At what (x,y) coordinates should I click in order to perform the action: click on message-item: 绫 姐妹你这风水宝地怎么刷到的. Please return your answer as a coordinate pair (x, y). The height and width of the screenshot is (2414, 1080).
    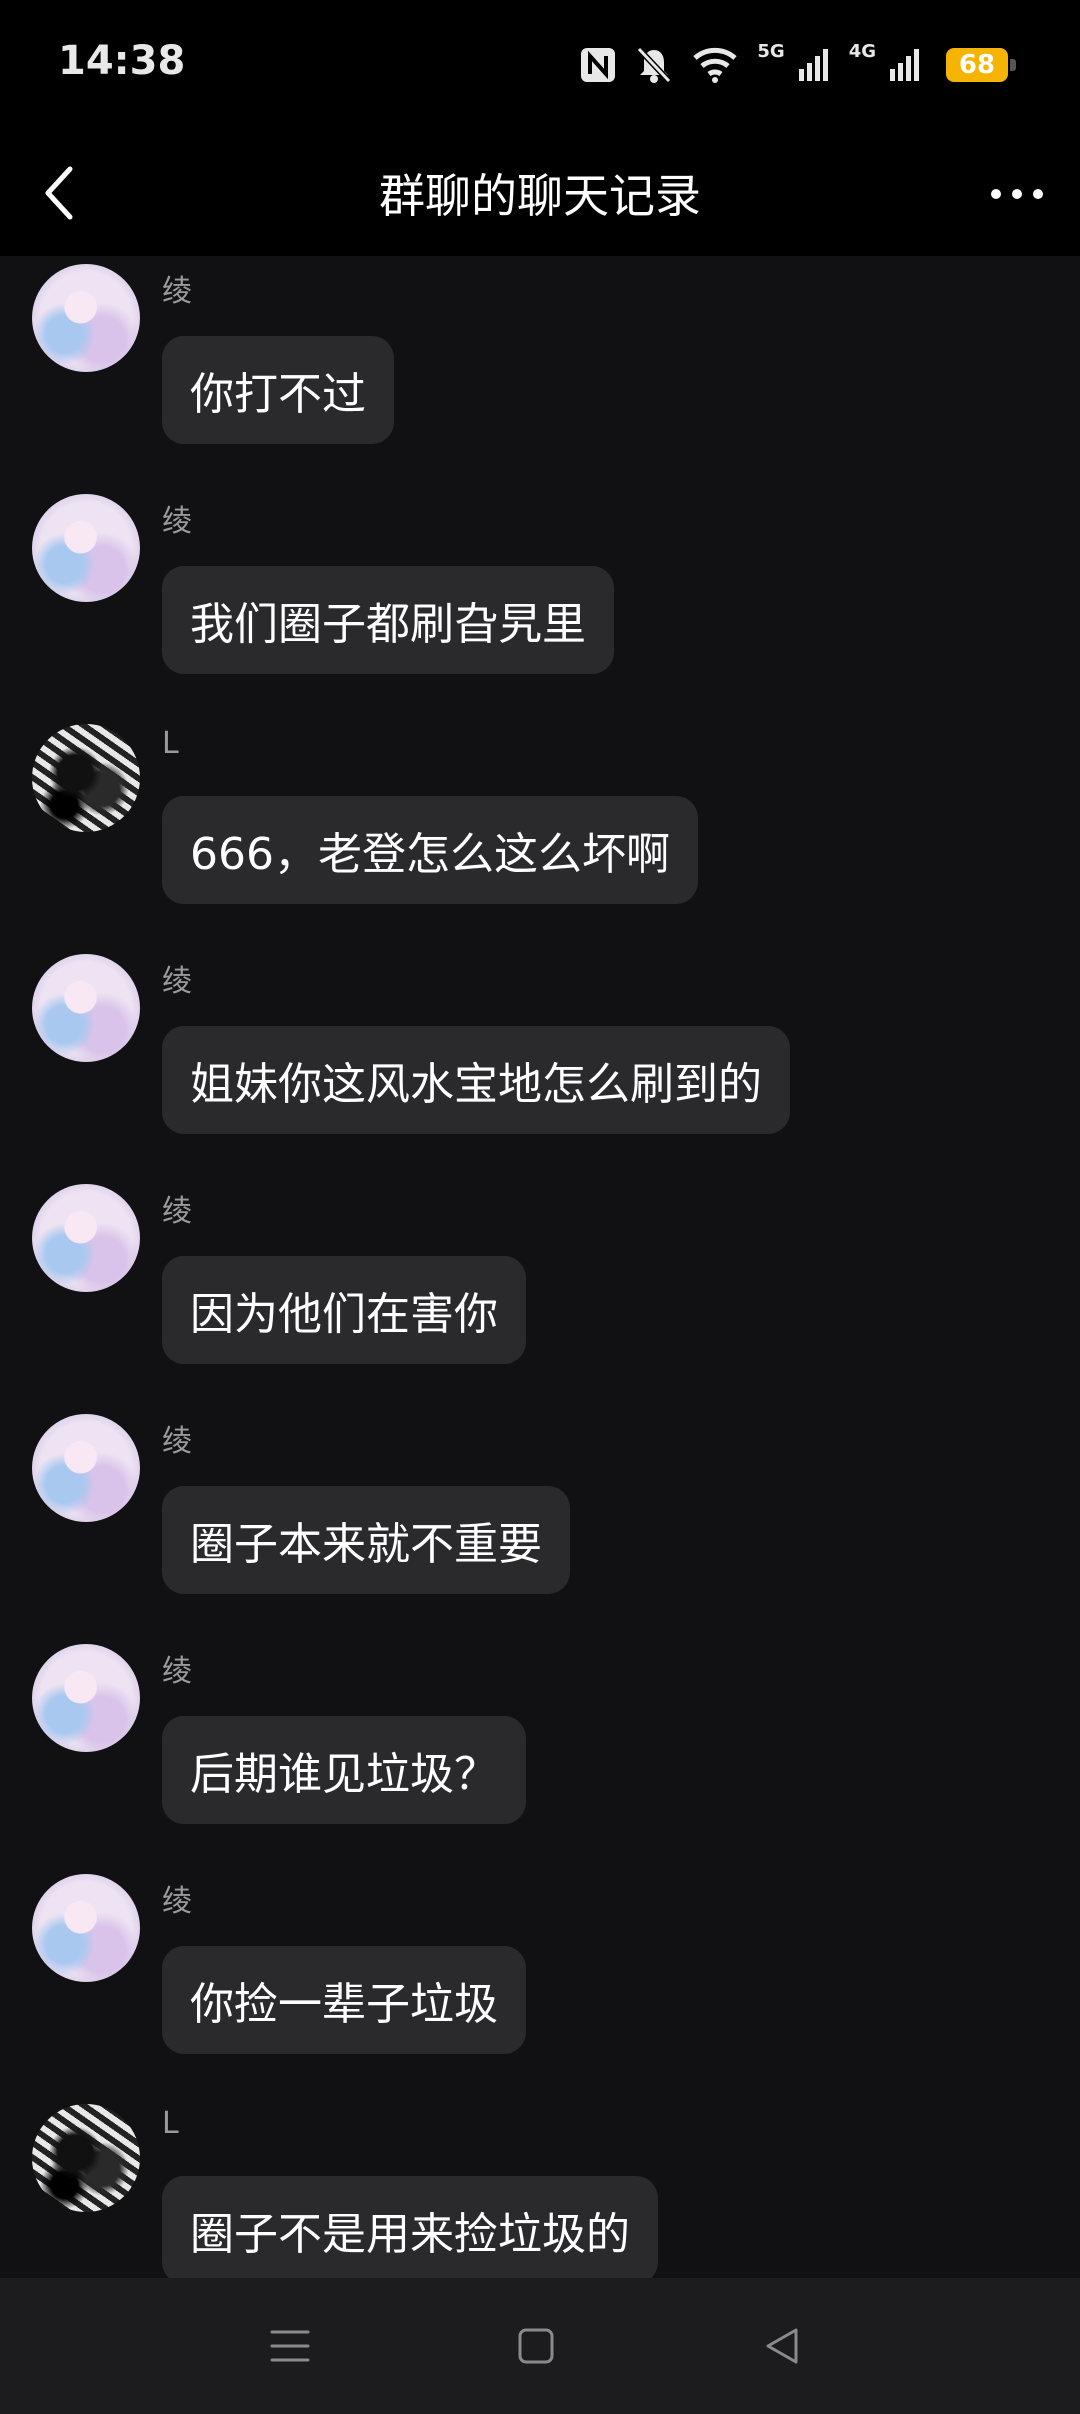
    Looking at the image, I should click on (540, 1065).